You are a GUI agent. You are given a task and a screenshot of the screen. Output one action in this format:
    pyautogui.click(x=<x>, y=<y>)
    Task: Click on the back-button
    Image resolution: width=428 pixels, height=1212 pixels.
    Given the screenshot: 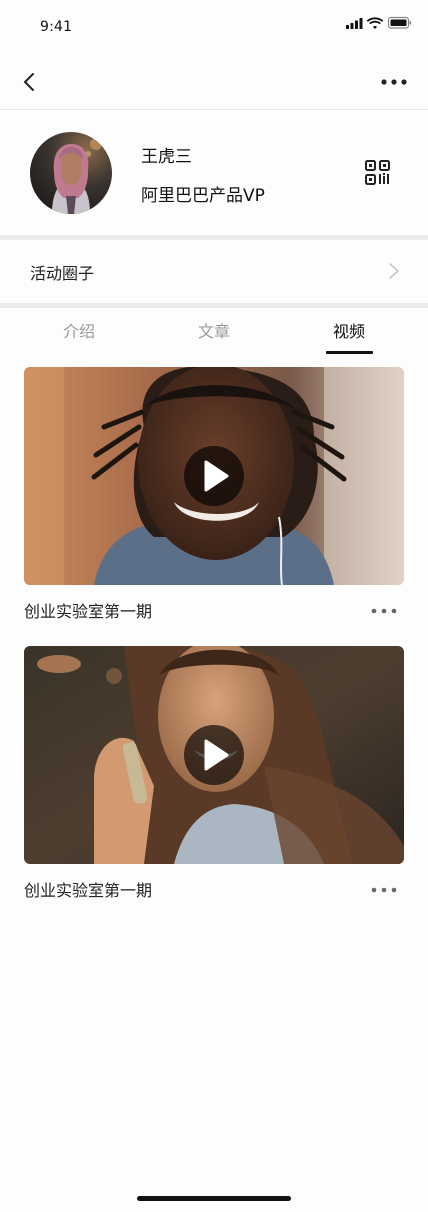 What is the action you would take?
    pyautogui.click(x=30, y=82)
    